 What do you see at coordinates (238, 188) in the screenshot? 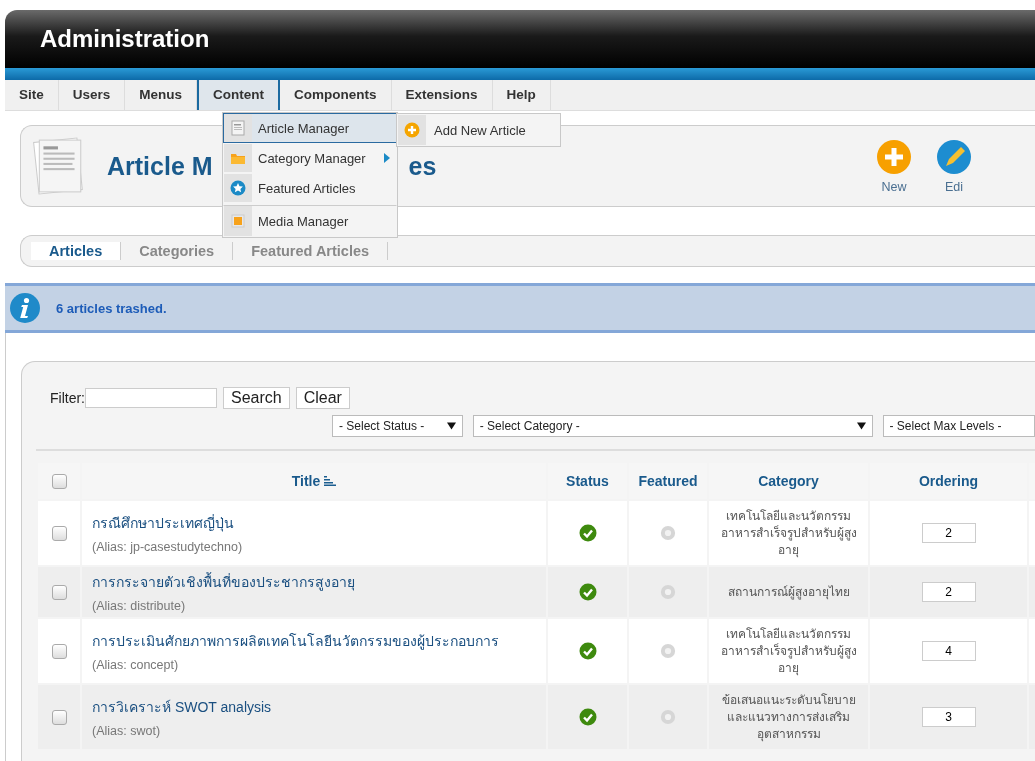
I see `star-icon` at bounding box center [238, 188].